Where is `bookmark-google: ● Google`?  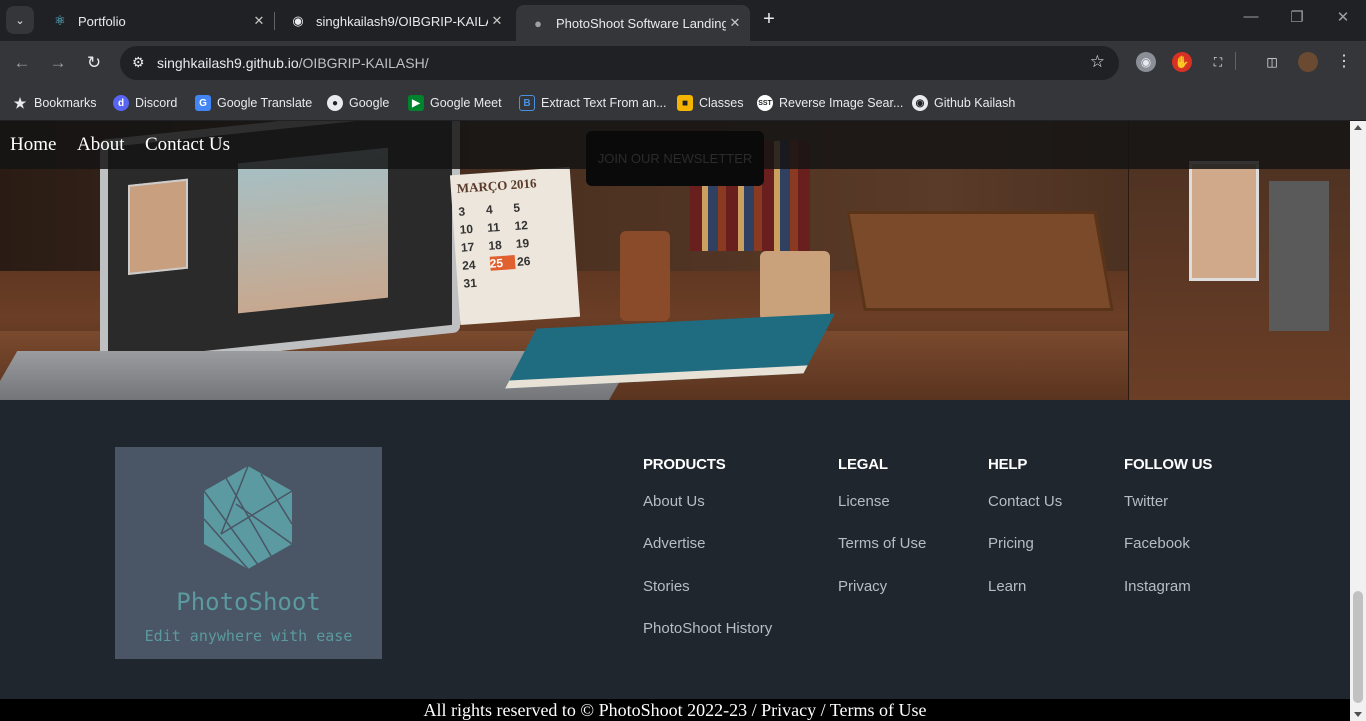 bookmark-google: ● Google is located at coordinates (358, 103).